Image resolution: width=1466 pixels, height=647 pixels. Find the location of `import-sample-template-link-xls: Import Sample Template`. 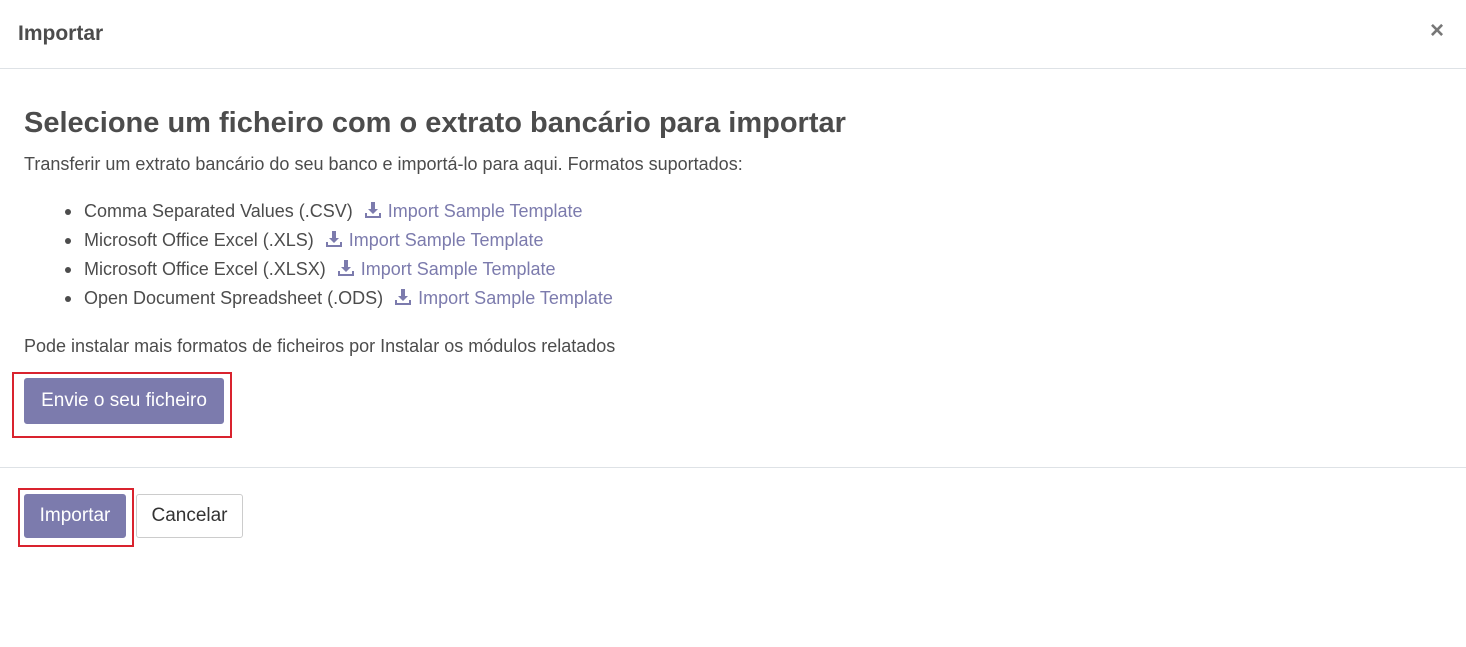

import-sample-template-link-xls: Import Sample Template is located at coordinates (434, 240).